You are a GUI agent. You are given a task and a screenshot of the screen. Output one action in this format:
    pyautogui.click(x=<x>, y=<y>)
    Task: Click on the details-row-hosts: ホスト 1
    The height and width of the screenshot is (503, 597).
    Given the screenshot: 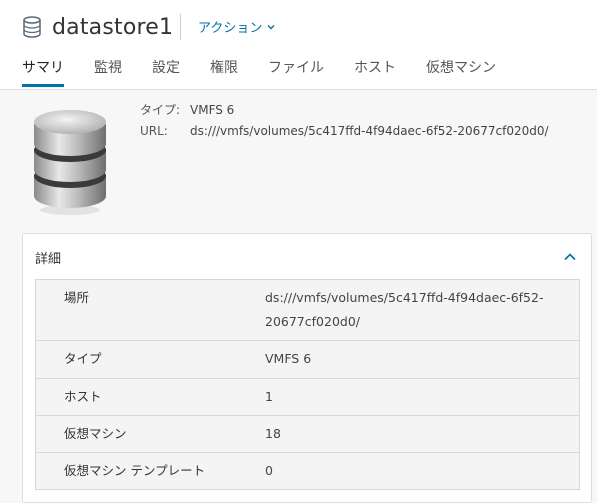 What is the action you would take?
    pyautogui.click(x=307, y=397)
    